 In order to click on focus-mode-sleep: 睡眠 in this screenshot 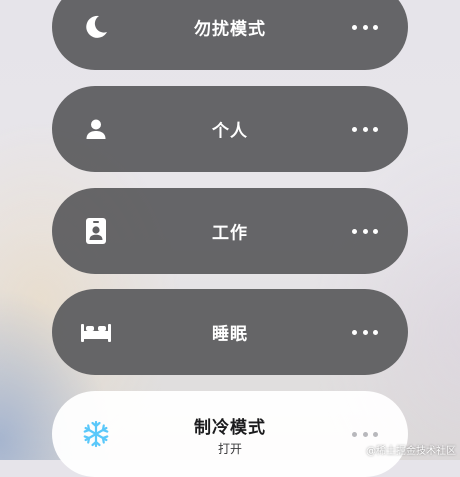, I will do `click(230, 332)`.